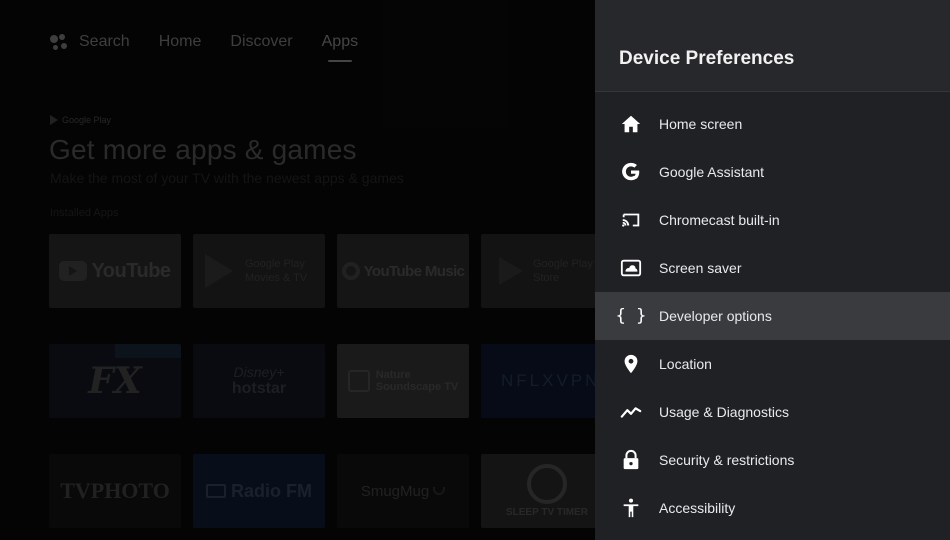  I want to click on menu-item-label: Location, so click(685, 364).